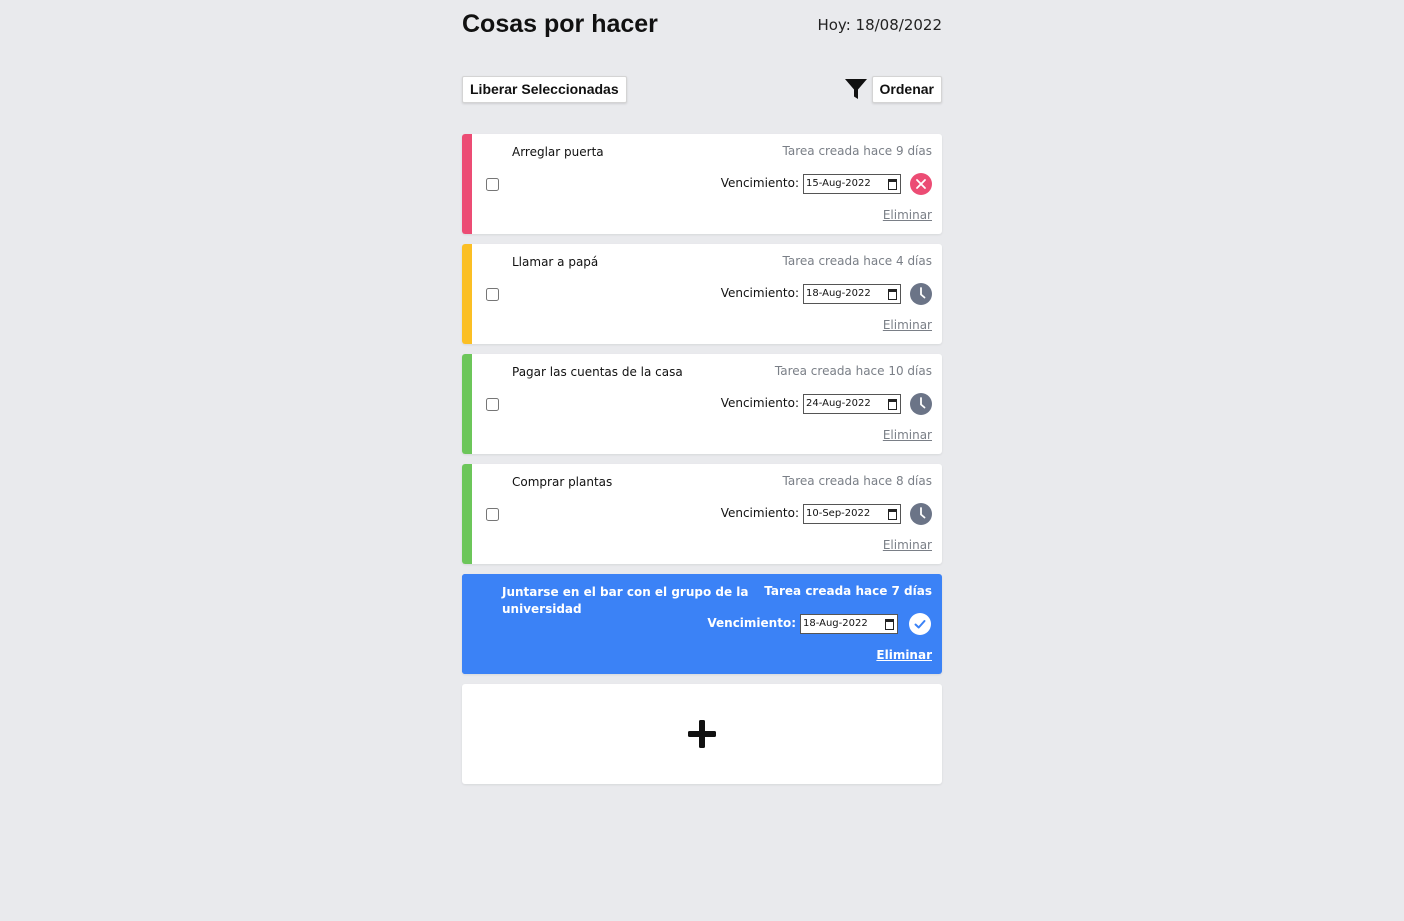 This screenshot has height=921, width=1404. What do you see at coordinates (856, 89) in the screenshot?
I see `filter-icon` at bounding box center [856, 89].